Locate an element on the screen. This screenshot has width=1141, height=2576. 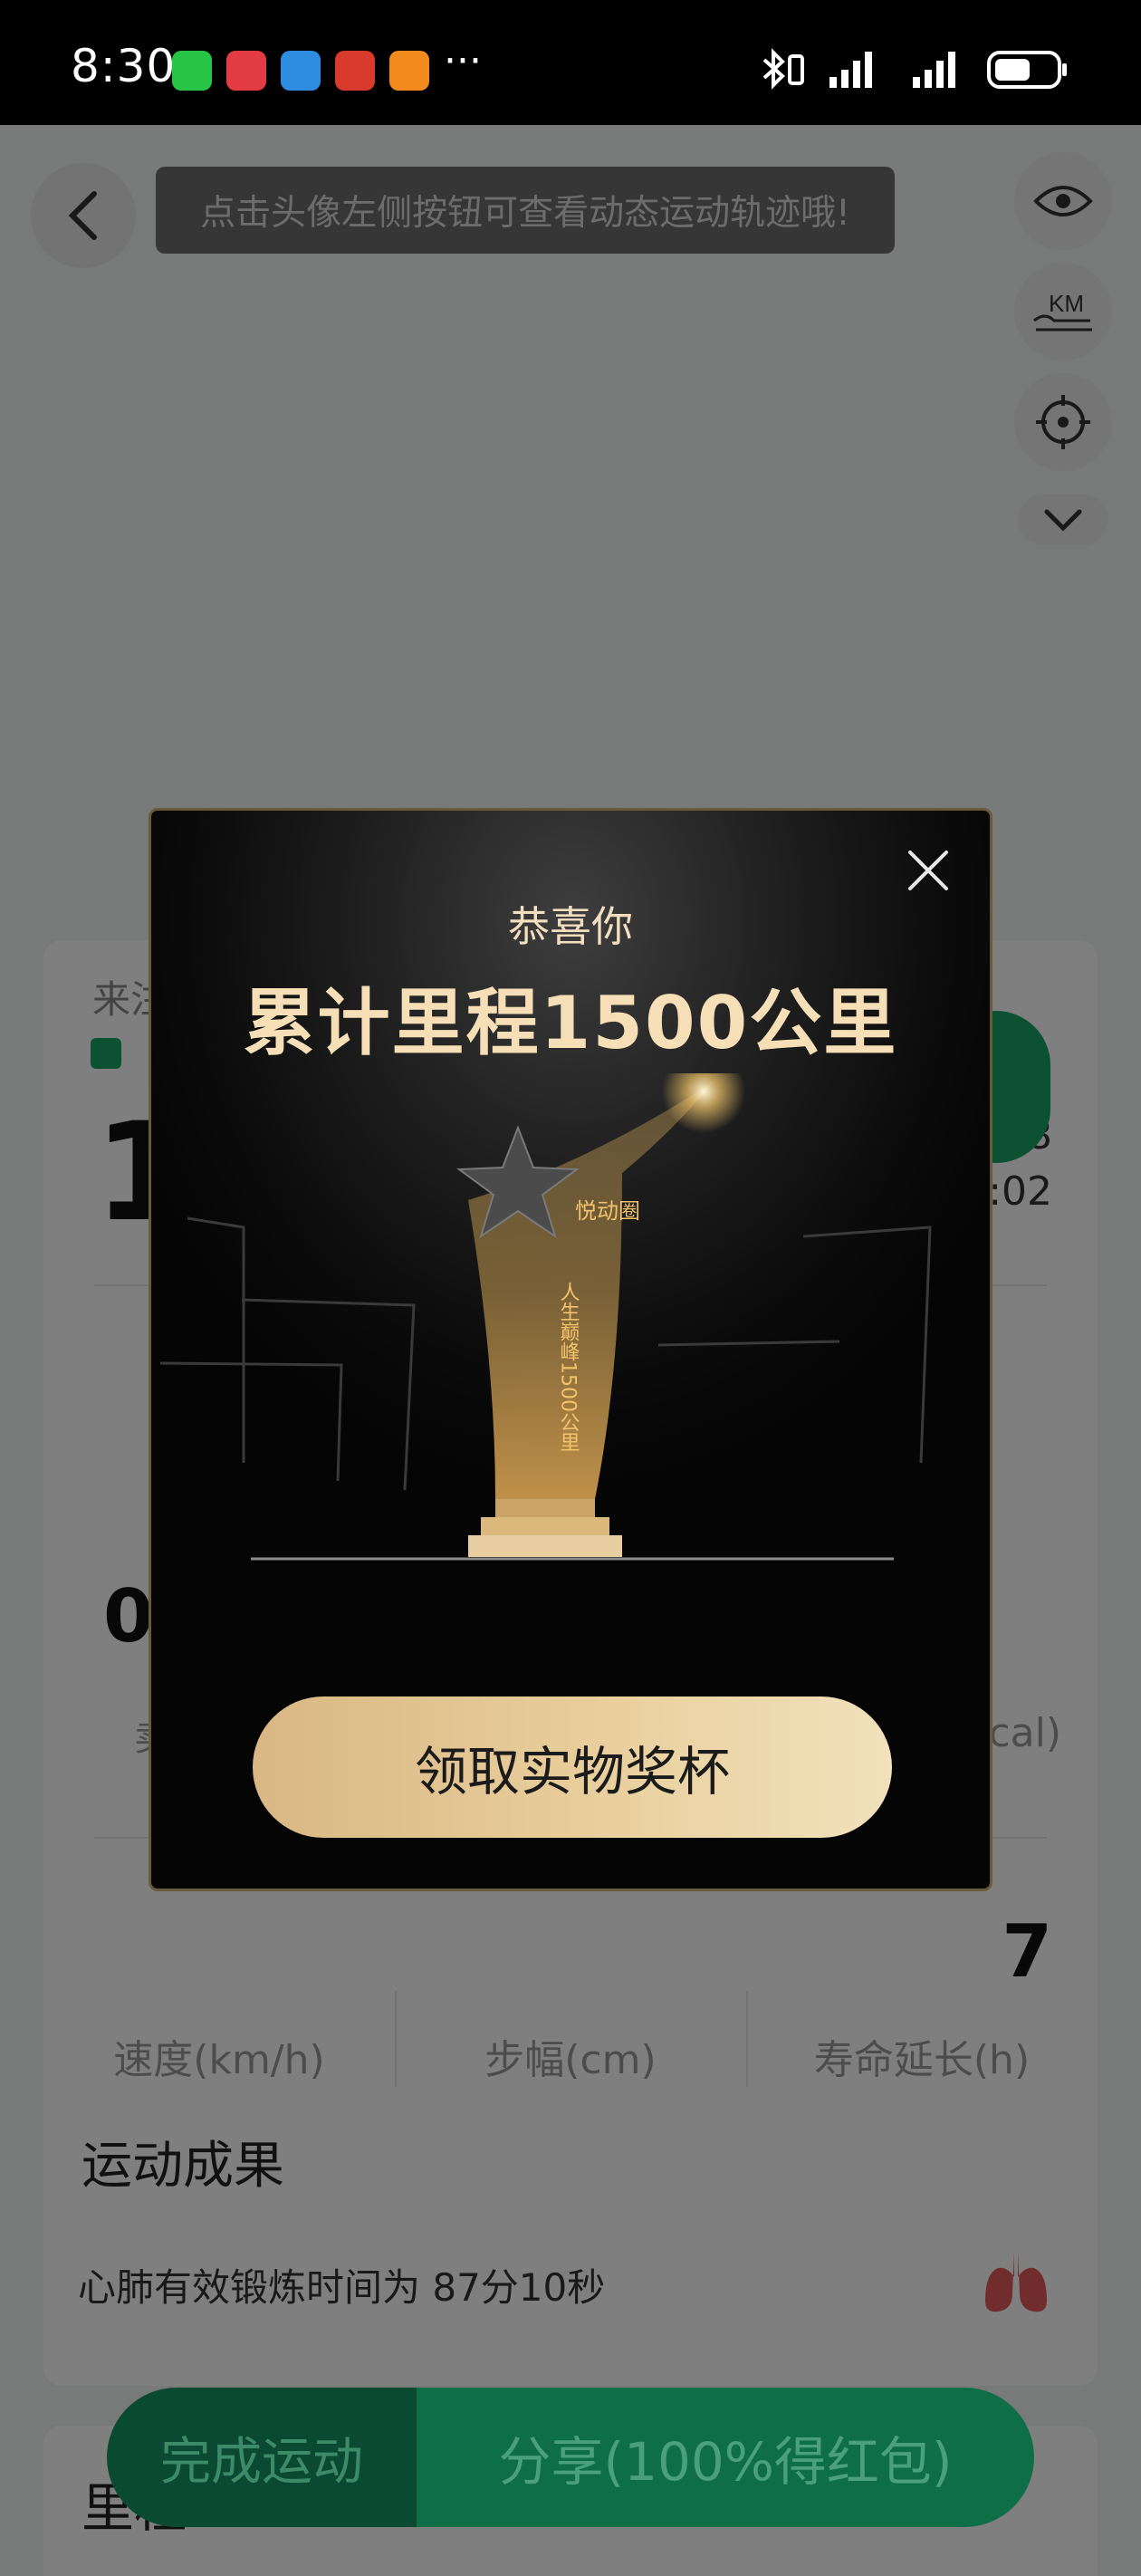
wechat-icon is located at coordinates (192, 71).